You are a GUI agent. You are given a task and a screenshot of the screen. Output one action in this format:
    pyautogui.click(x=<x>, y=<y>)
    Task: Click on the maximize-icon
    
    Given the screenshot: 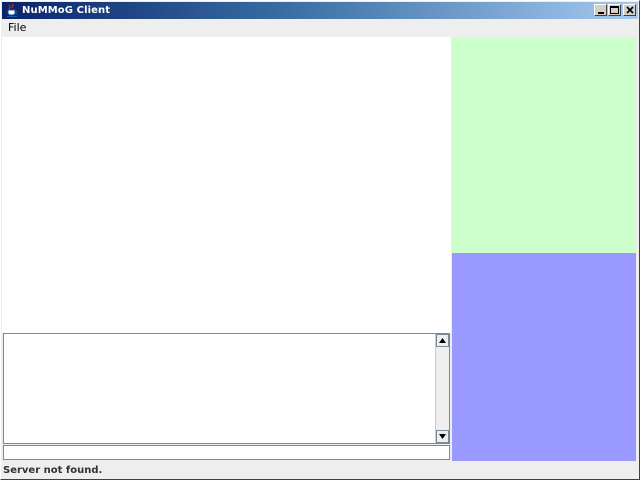 What is the action you would take?
    pyautogui.click(x=614, y=10)
    